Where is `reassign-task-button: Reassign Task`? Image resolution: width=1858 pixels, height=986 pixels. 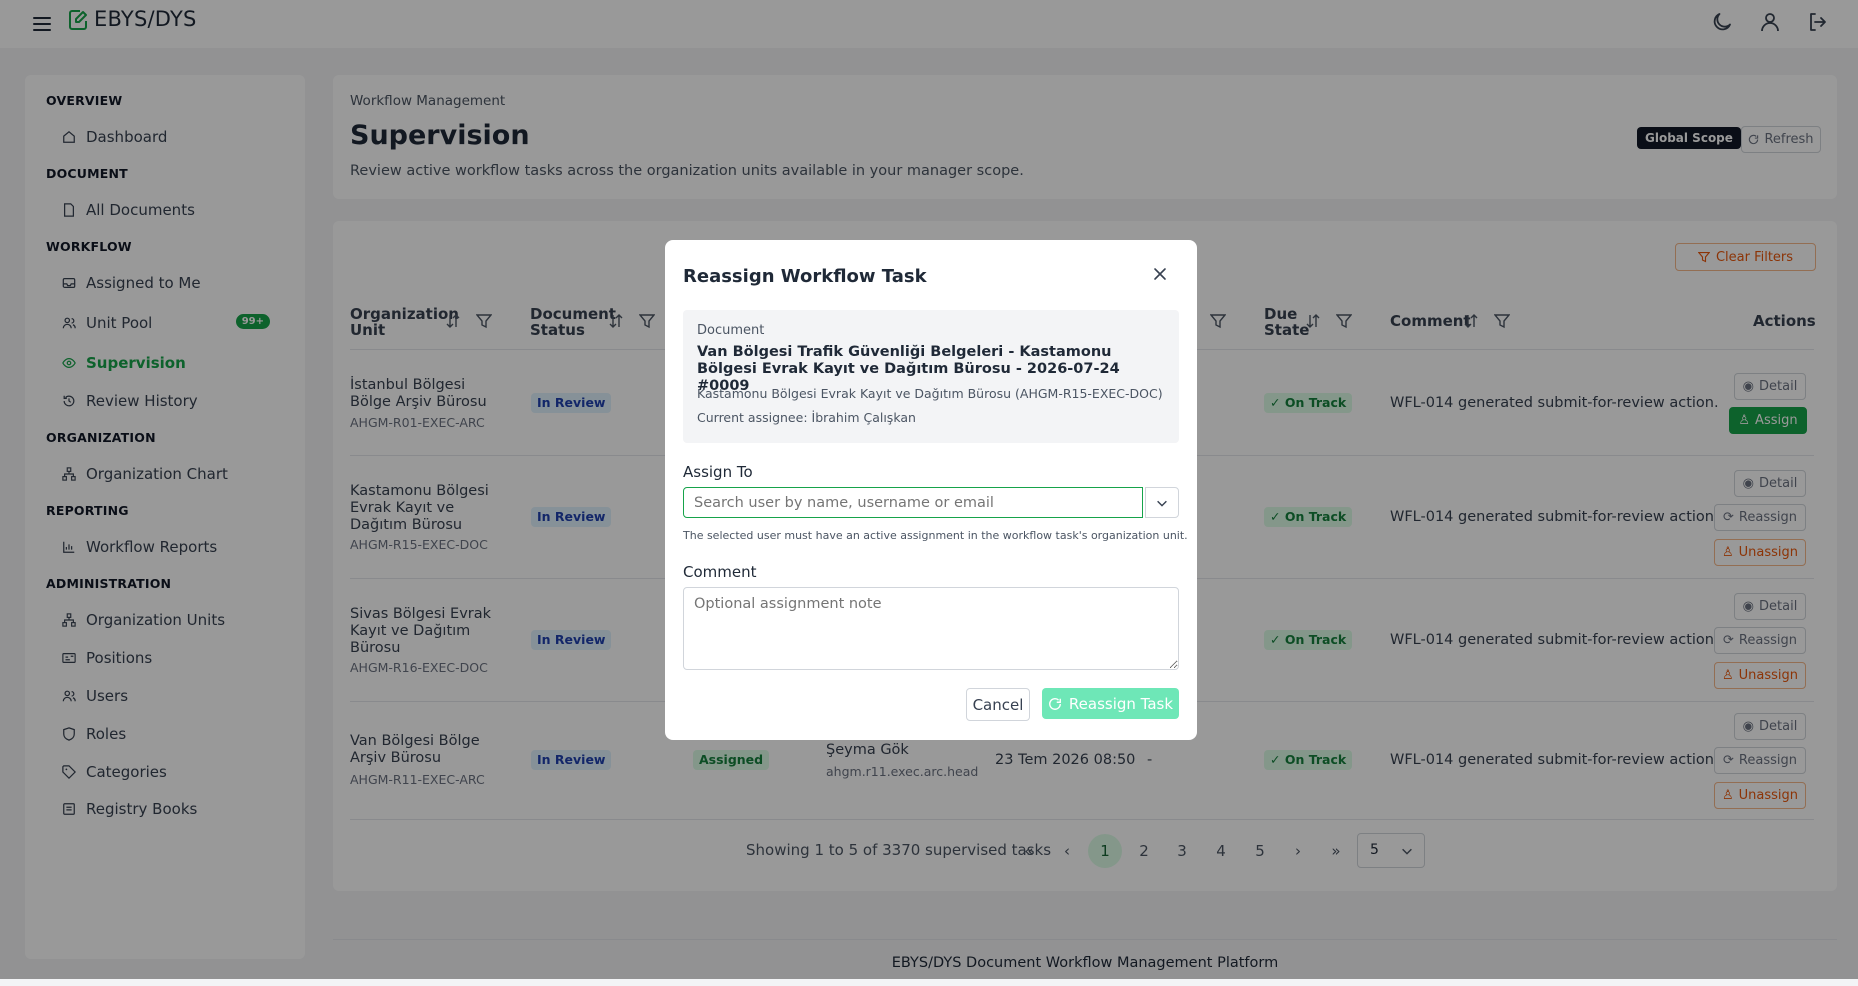
reassign-task-button: Reassign Task is located at coordinates (1110, 703).